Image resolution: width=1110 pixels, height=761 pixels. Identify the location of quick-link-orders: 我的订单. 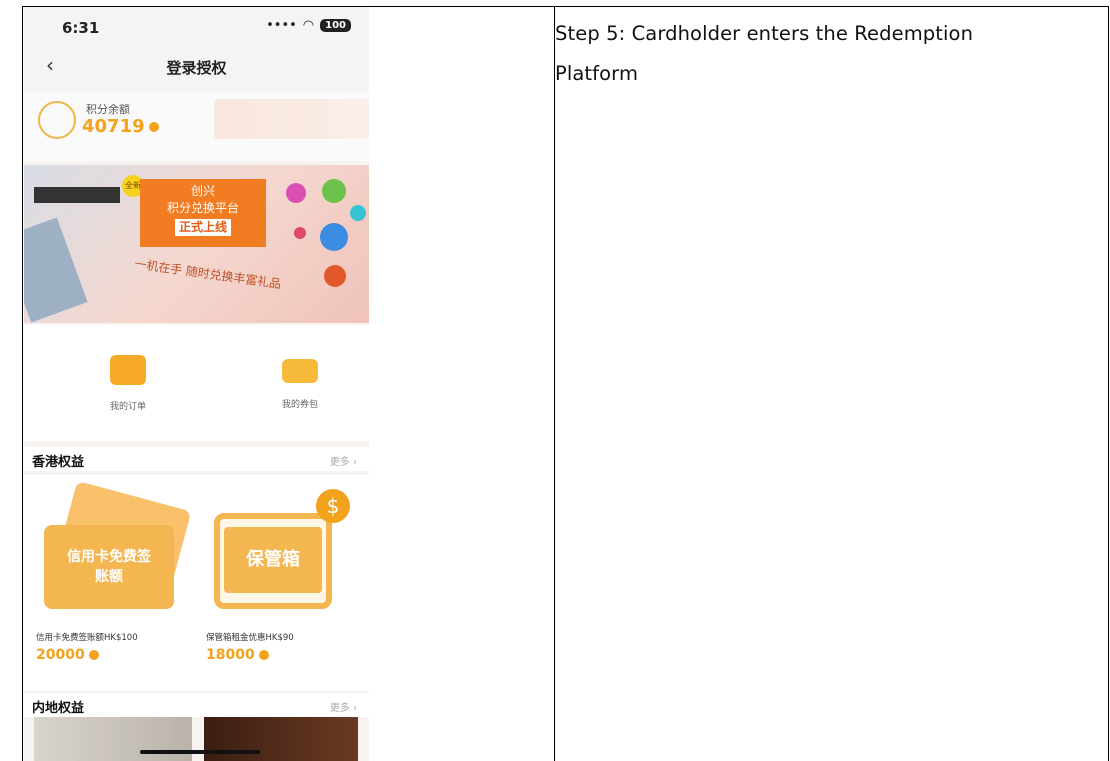
(128, 383).